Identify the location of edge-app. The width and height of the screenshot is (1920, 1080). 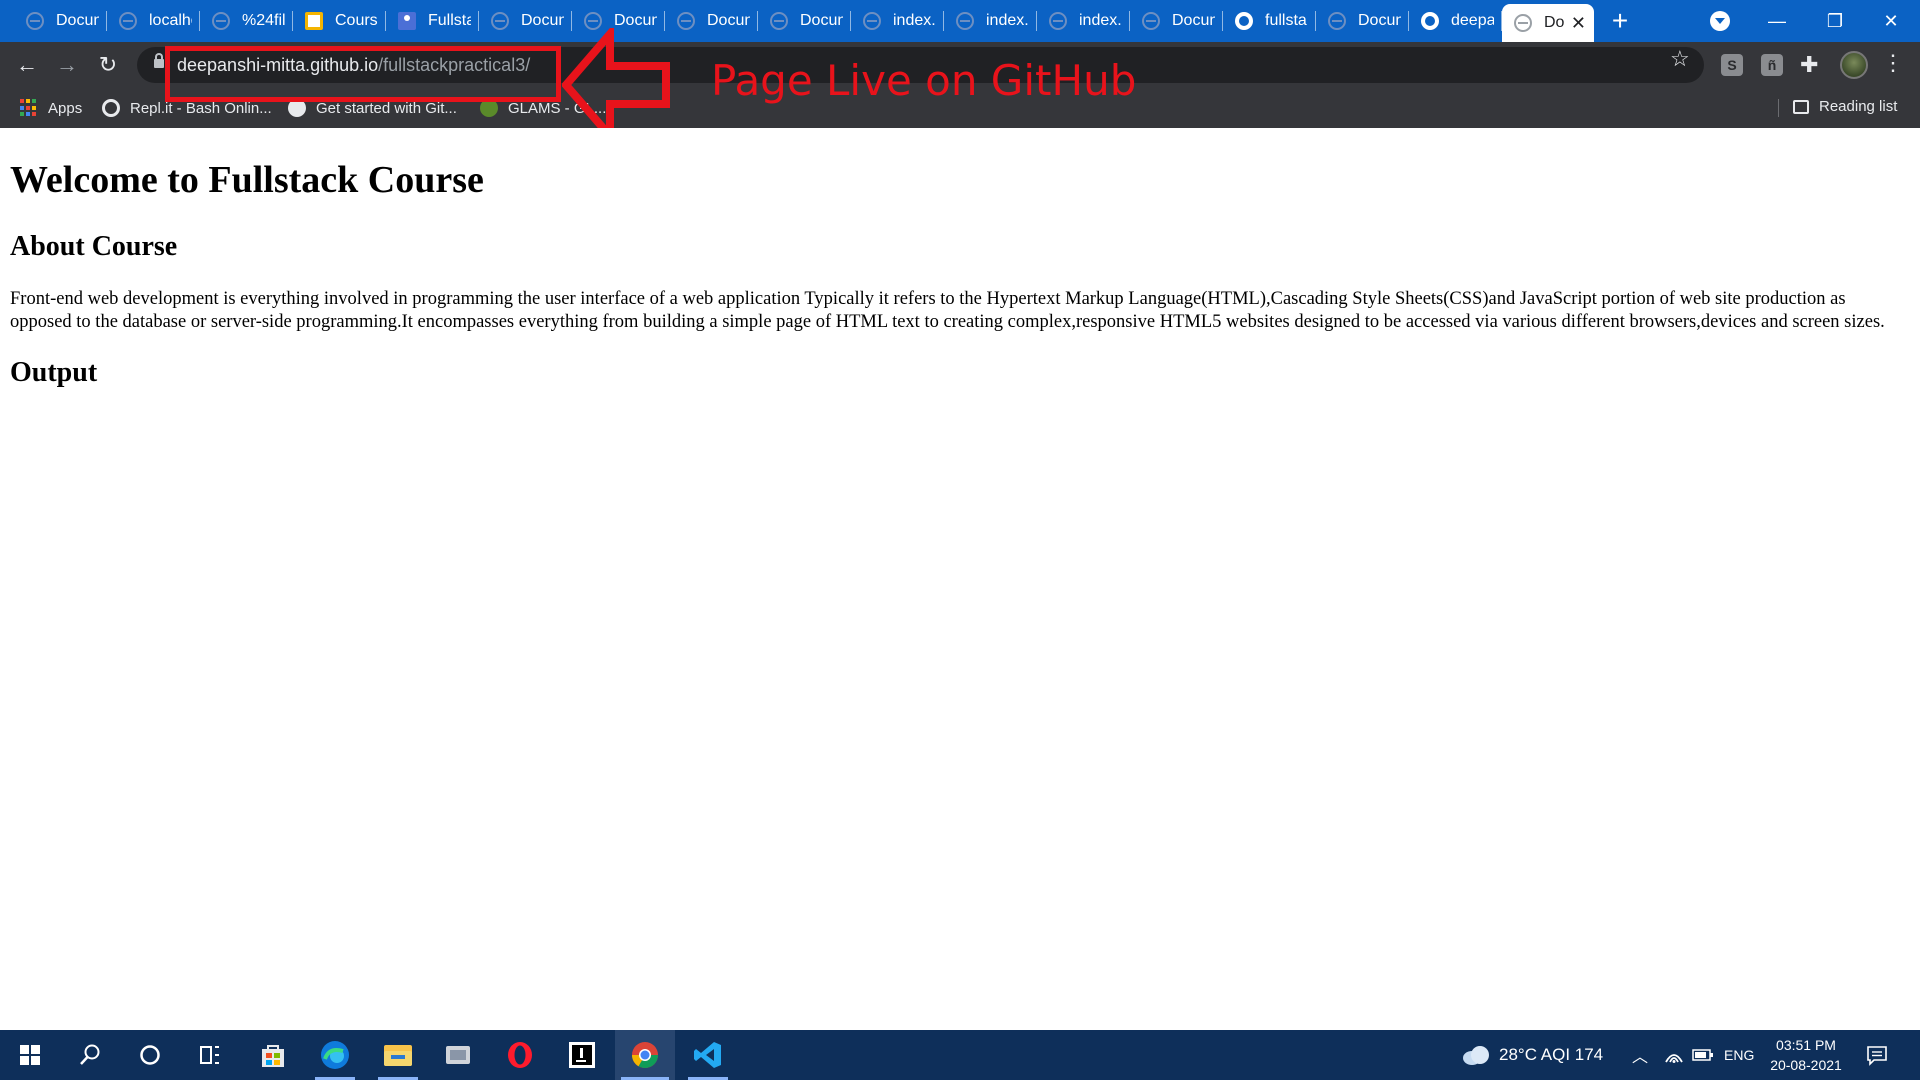
(335, 1055).